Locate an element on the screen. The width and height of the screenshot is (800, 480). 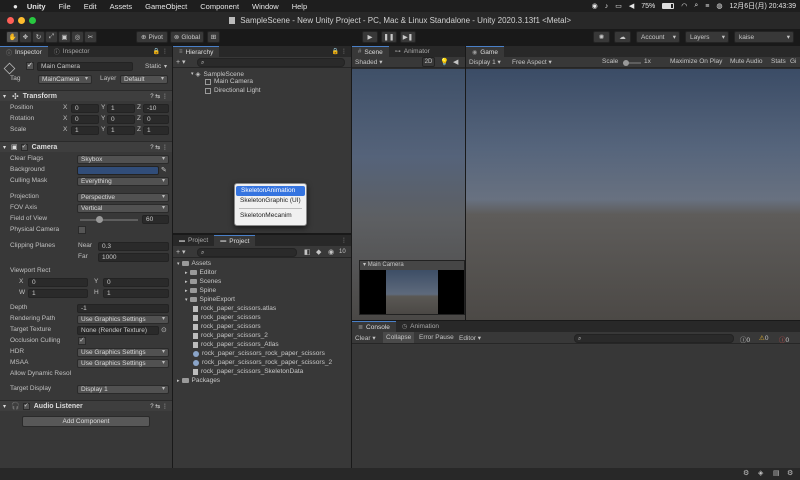
menu-window: Window is located at coordinates (265, 6).